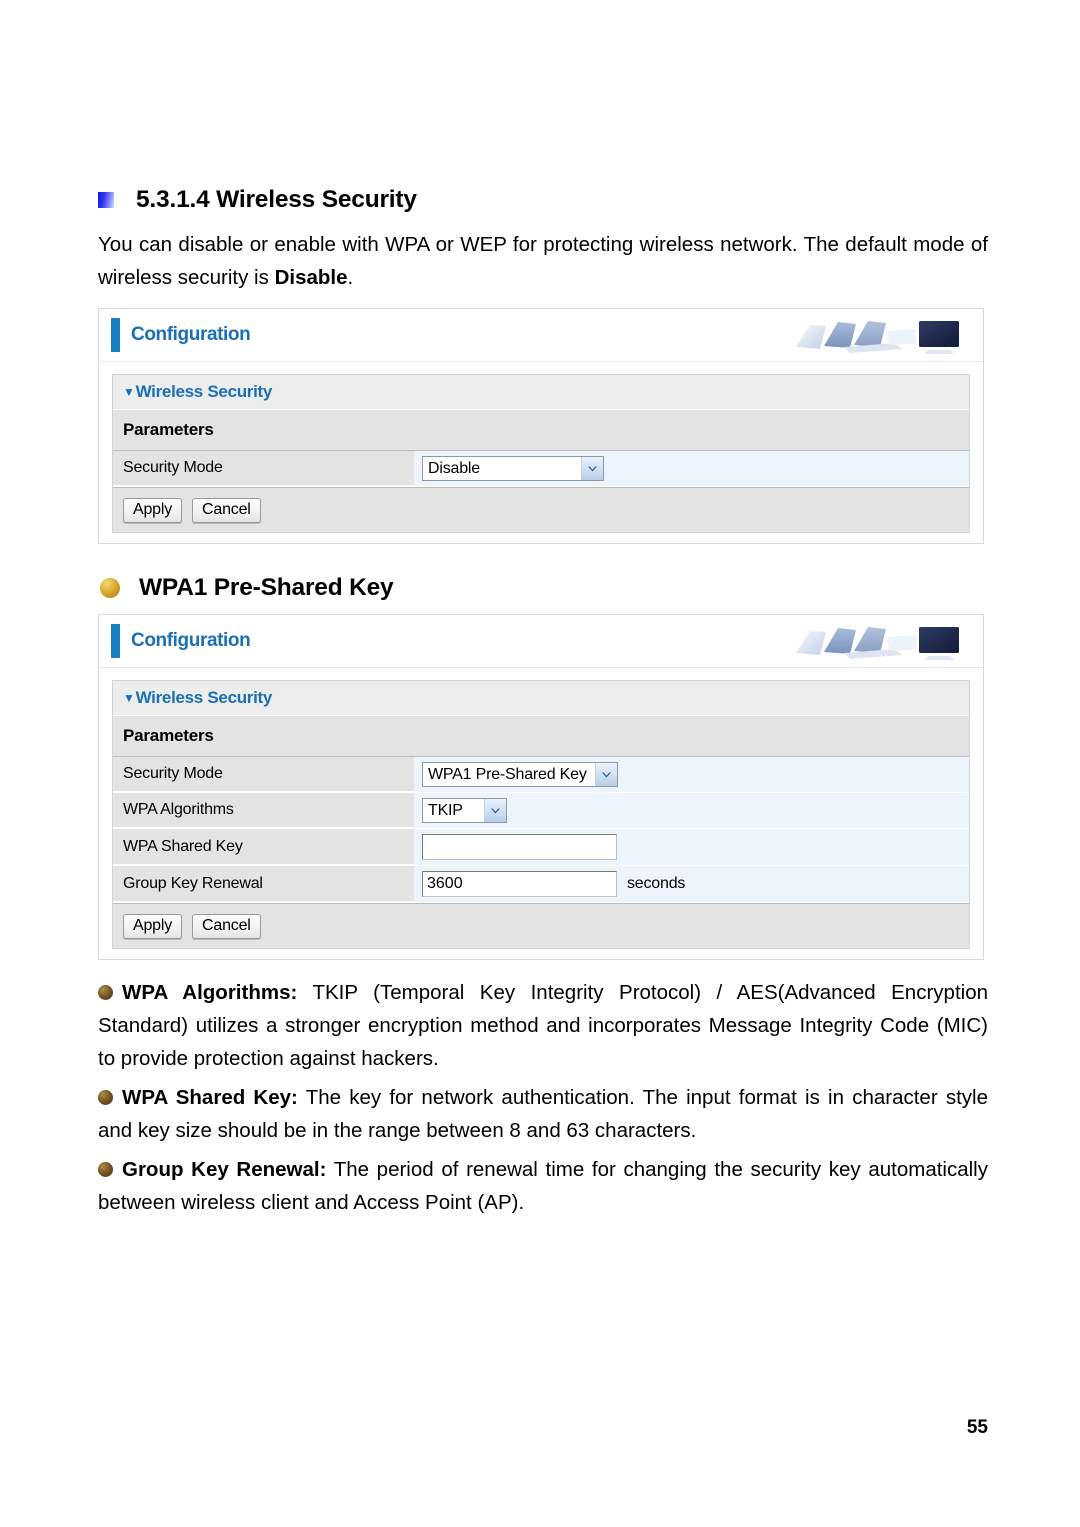 The height and width of the screenshot is (1527, 1080). Describe the element at coordinates (224, 1169) in the screenshot. I see `description-term: Group Key Renewal:` at that location.